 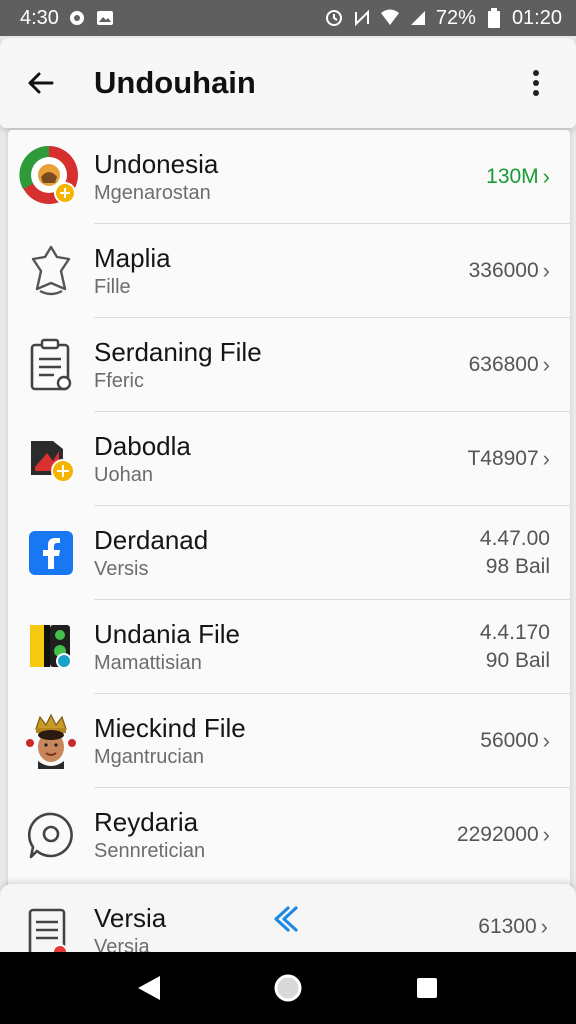 I want to click on wifi-icon, so click(x=390, y=18).